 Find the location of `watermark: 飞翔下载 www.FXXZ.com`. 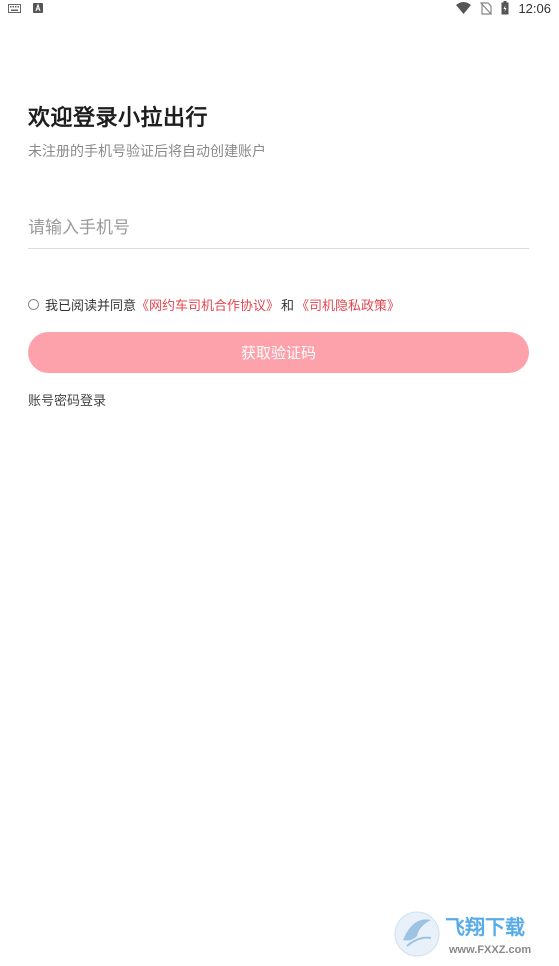

watermark: 飞翔下载 www.FXXZ.com is located at coordinates (473, 933).